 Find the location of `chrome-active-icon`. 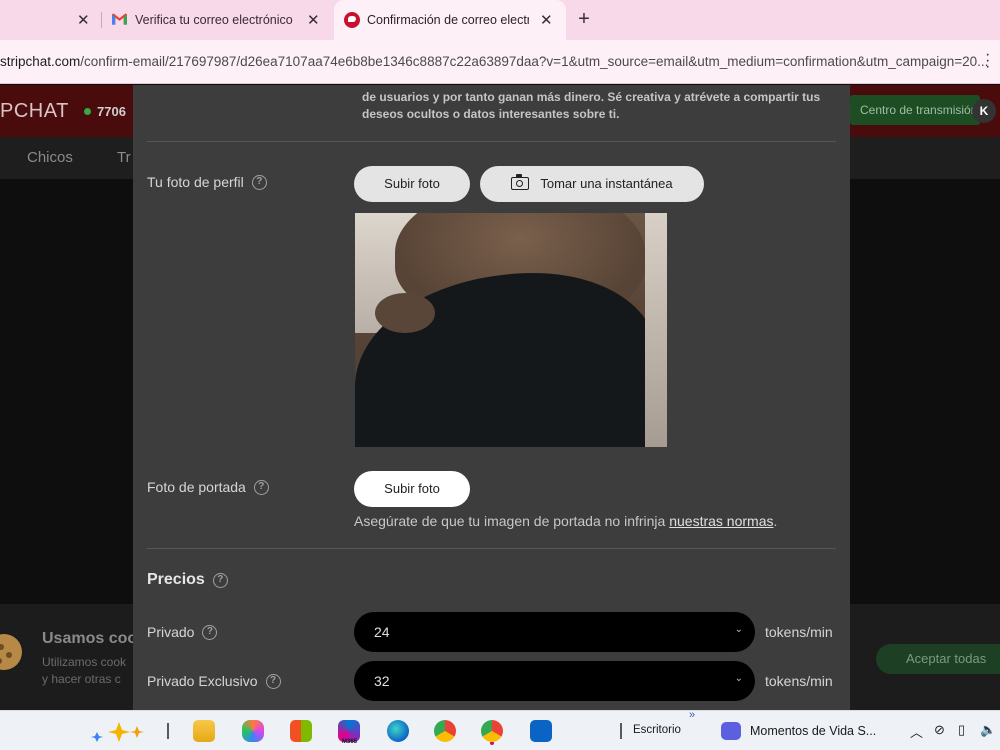

chrome-active-icon is located at coordinates (492, 731).